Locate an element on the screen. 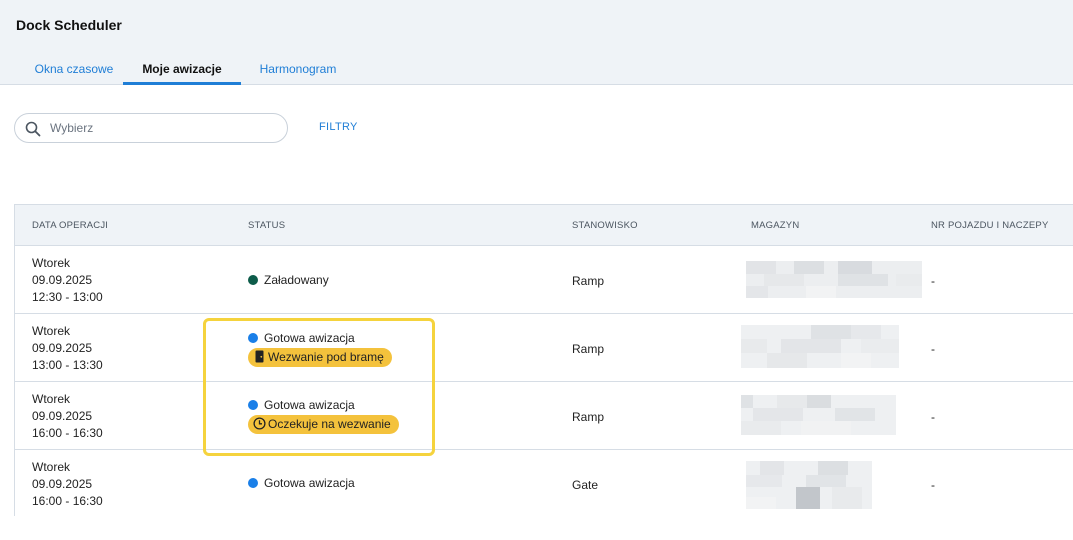  status-badge: Oczekuje na wezwanie is located at coordinates (323, 424).